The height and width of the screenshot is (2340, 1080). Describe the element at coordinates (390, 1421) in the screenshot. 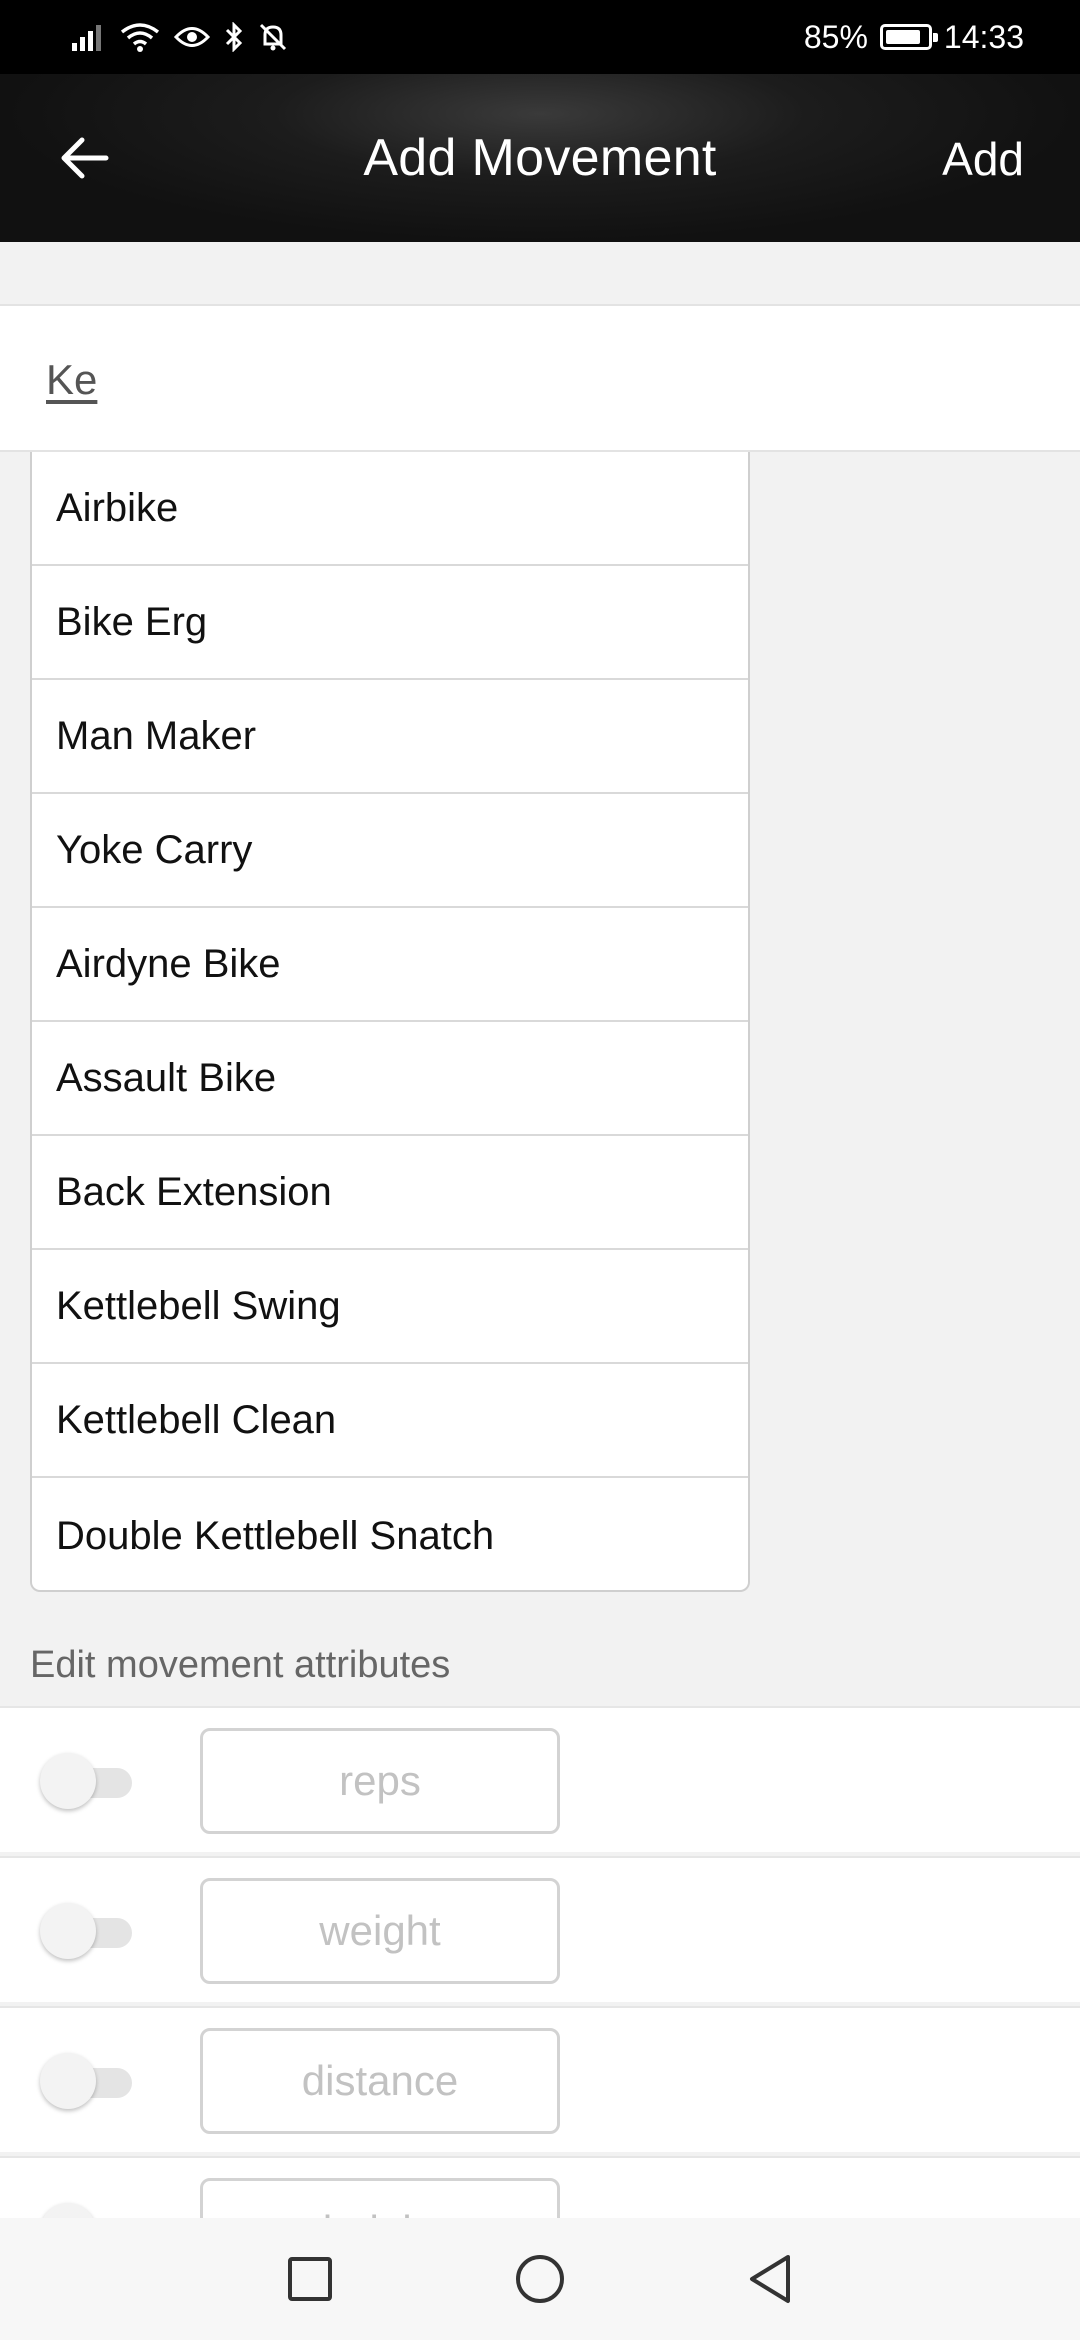

I see `suggestion-item: Kettlebell Clean` at that location.